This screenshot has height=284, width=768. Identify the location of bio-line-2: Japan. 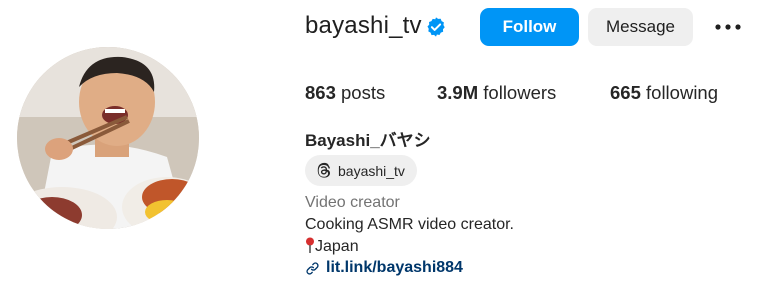
(332, 246).